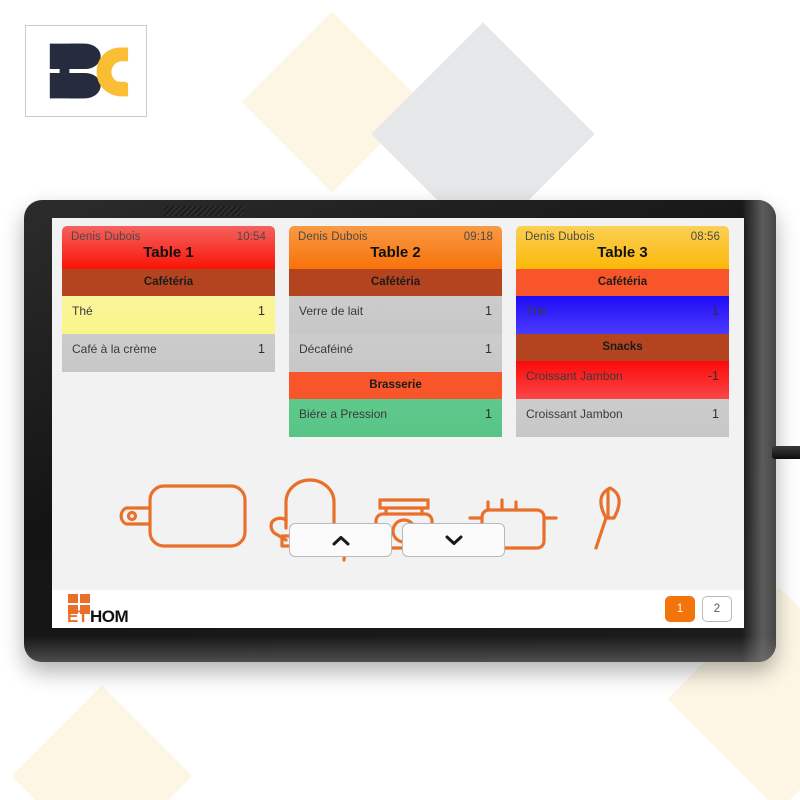 This screenshot has height=800, width=800. Describe the element at coordinates (698, 609) in the screenshot. I see `pagination: 12` at that location.